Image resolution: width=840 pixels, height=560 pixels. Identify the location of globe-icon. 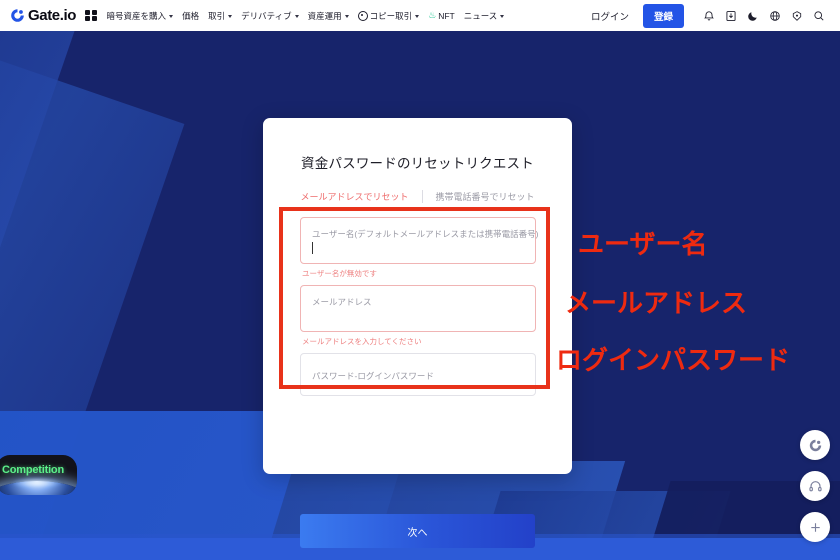
(775, 16).